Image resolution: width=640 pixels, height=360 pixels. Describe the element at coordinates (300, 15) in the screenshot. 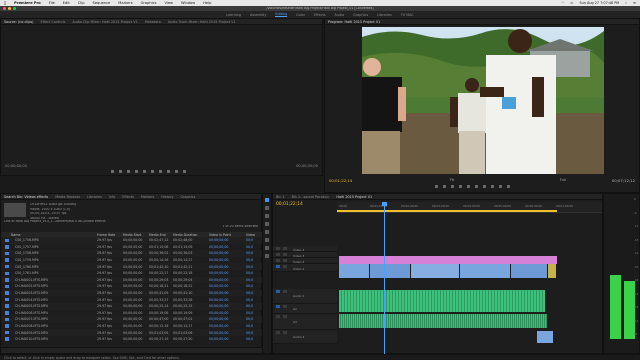

I see `workspace-color: Color` at that location.